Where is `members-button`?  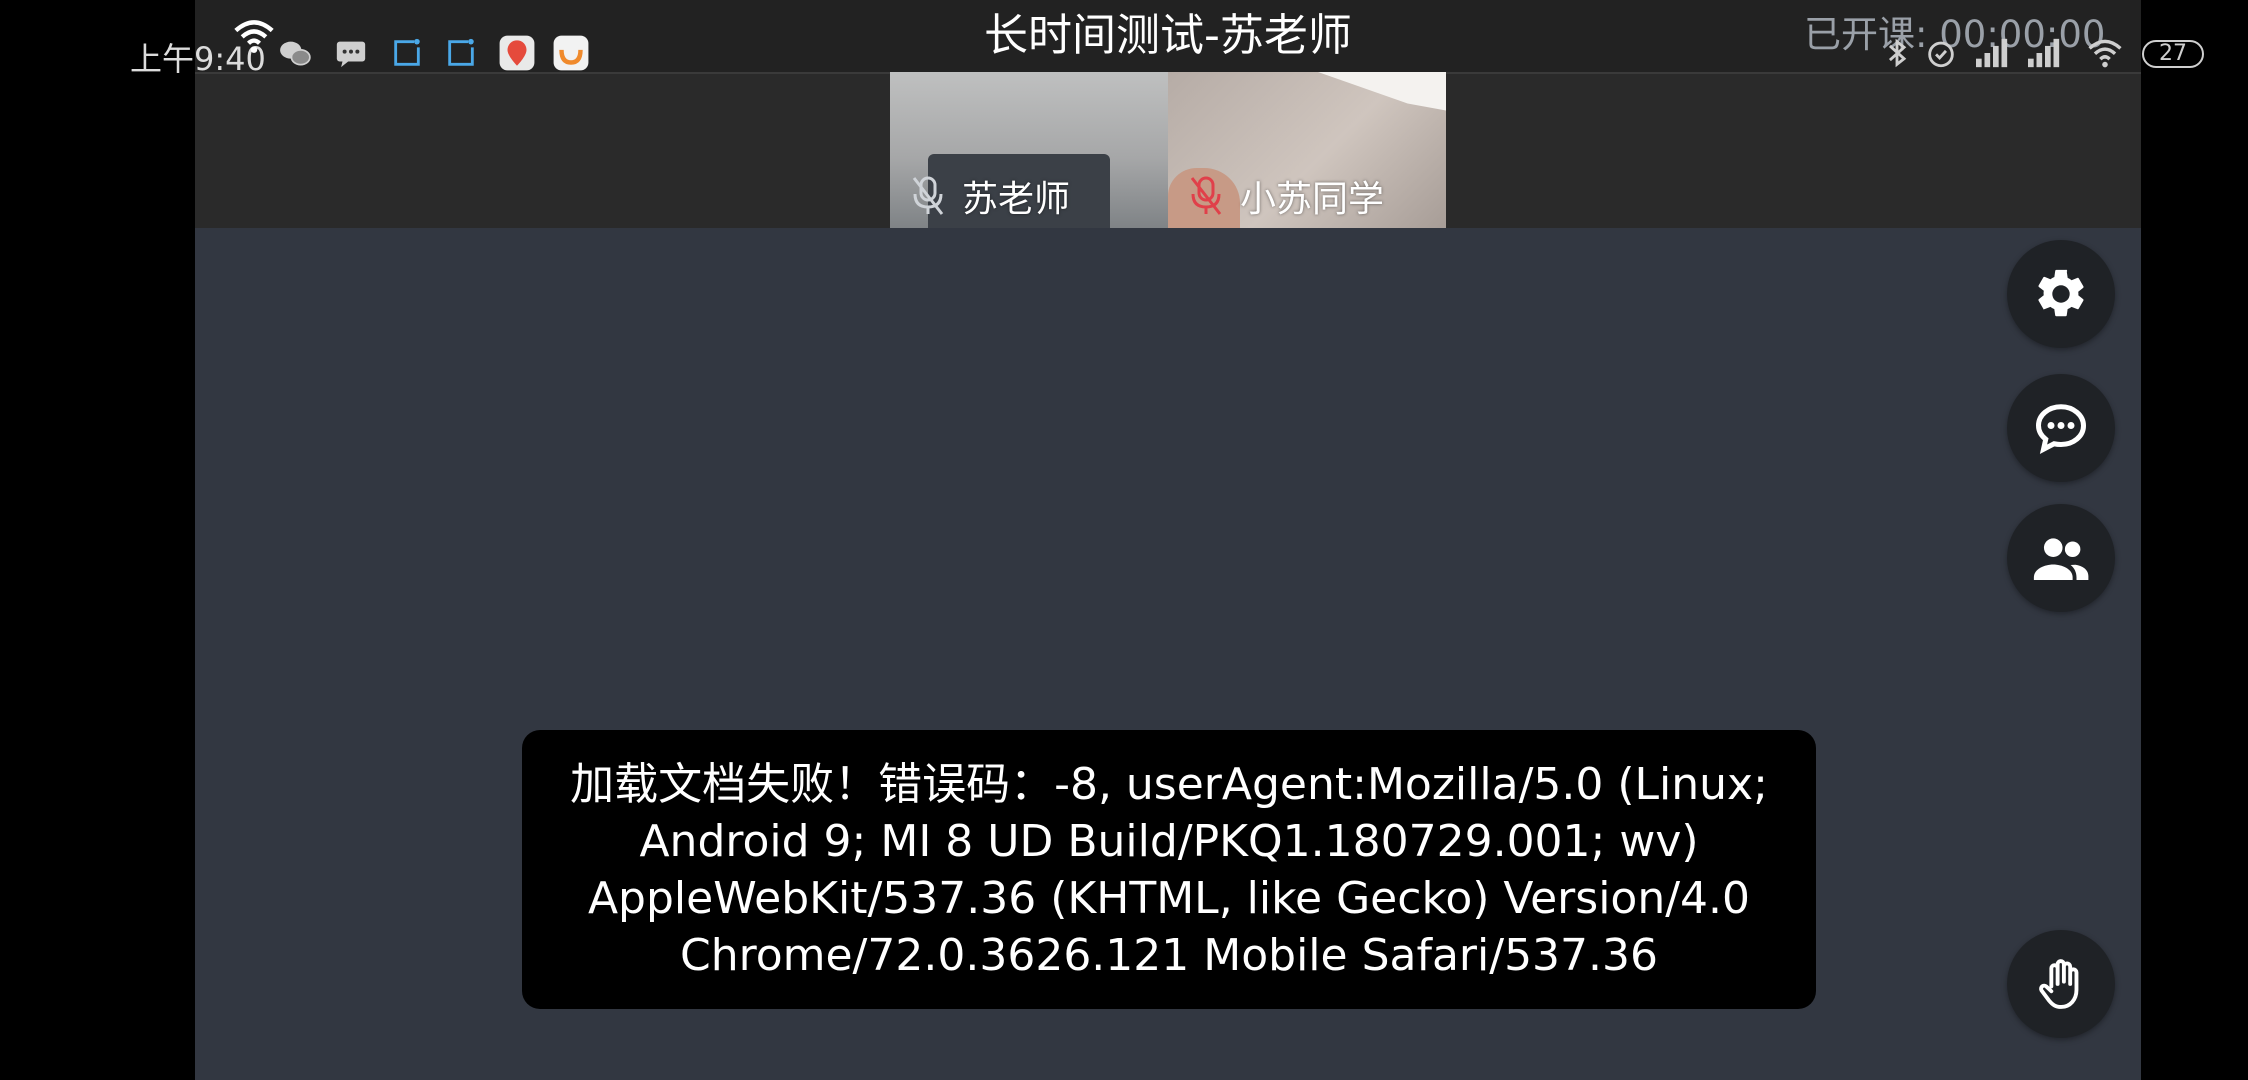 members-button is located at coordinates (2061, 558).